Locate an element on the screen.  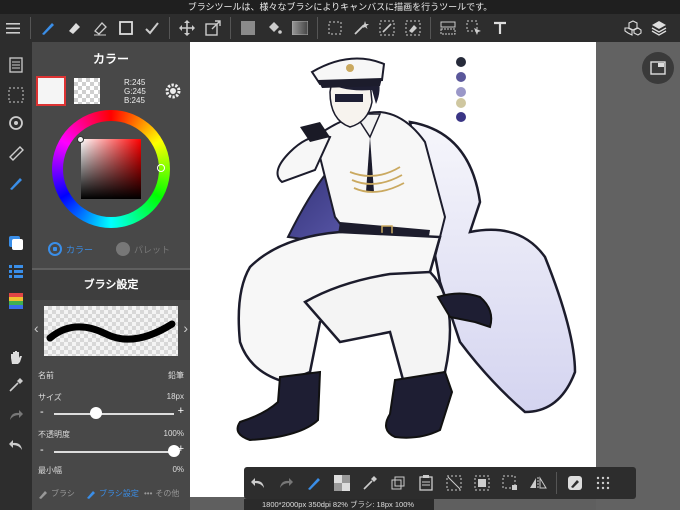
brush-name-label: 名前 is located at coordinates (46, 375).